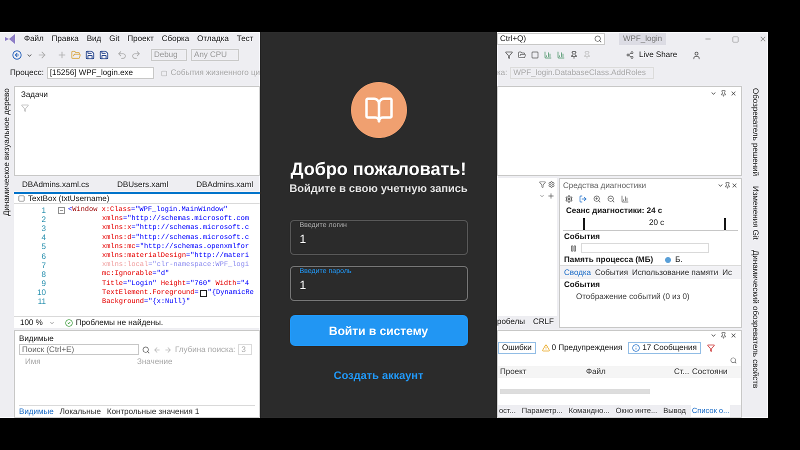 Image resolution: width=800 pixels, height=450 pixels. Describe the element at coordinates (43, 220) in the screenshot. I see `line-number: 2` at that location.